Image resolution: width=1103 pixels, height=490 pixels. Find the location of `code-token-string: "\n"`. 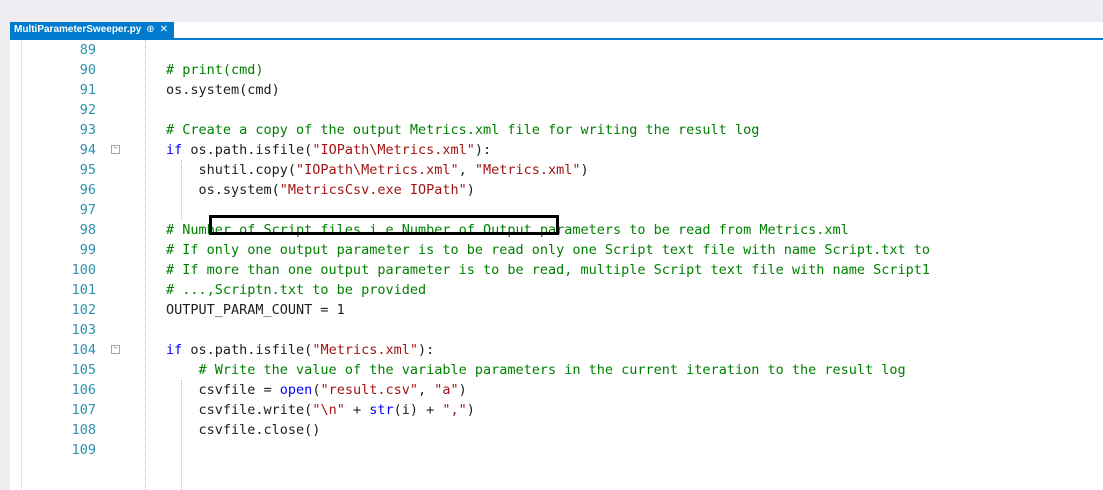

code-token-string: "\n" is located at coordinates (328, 410).